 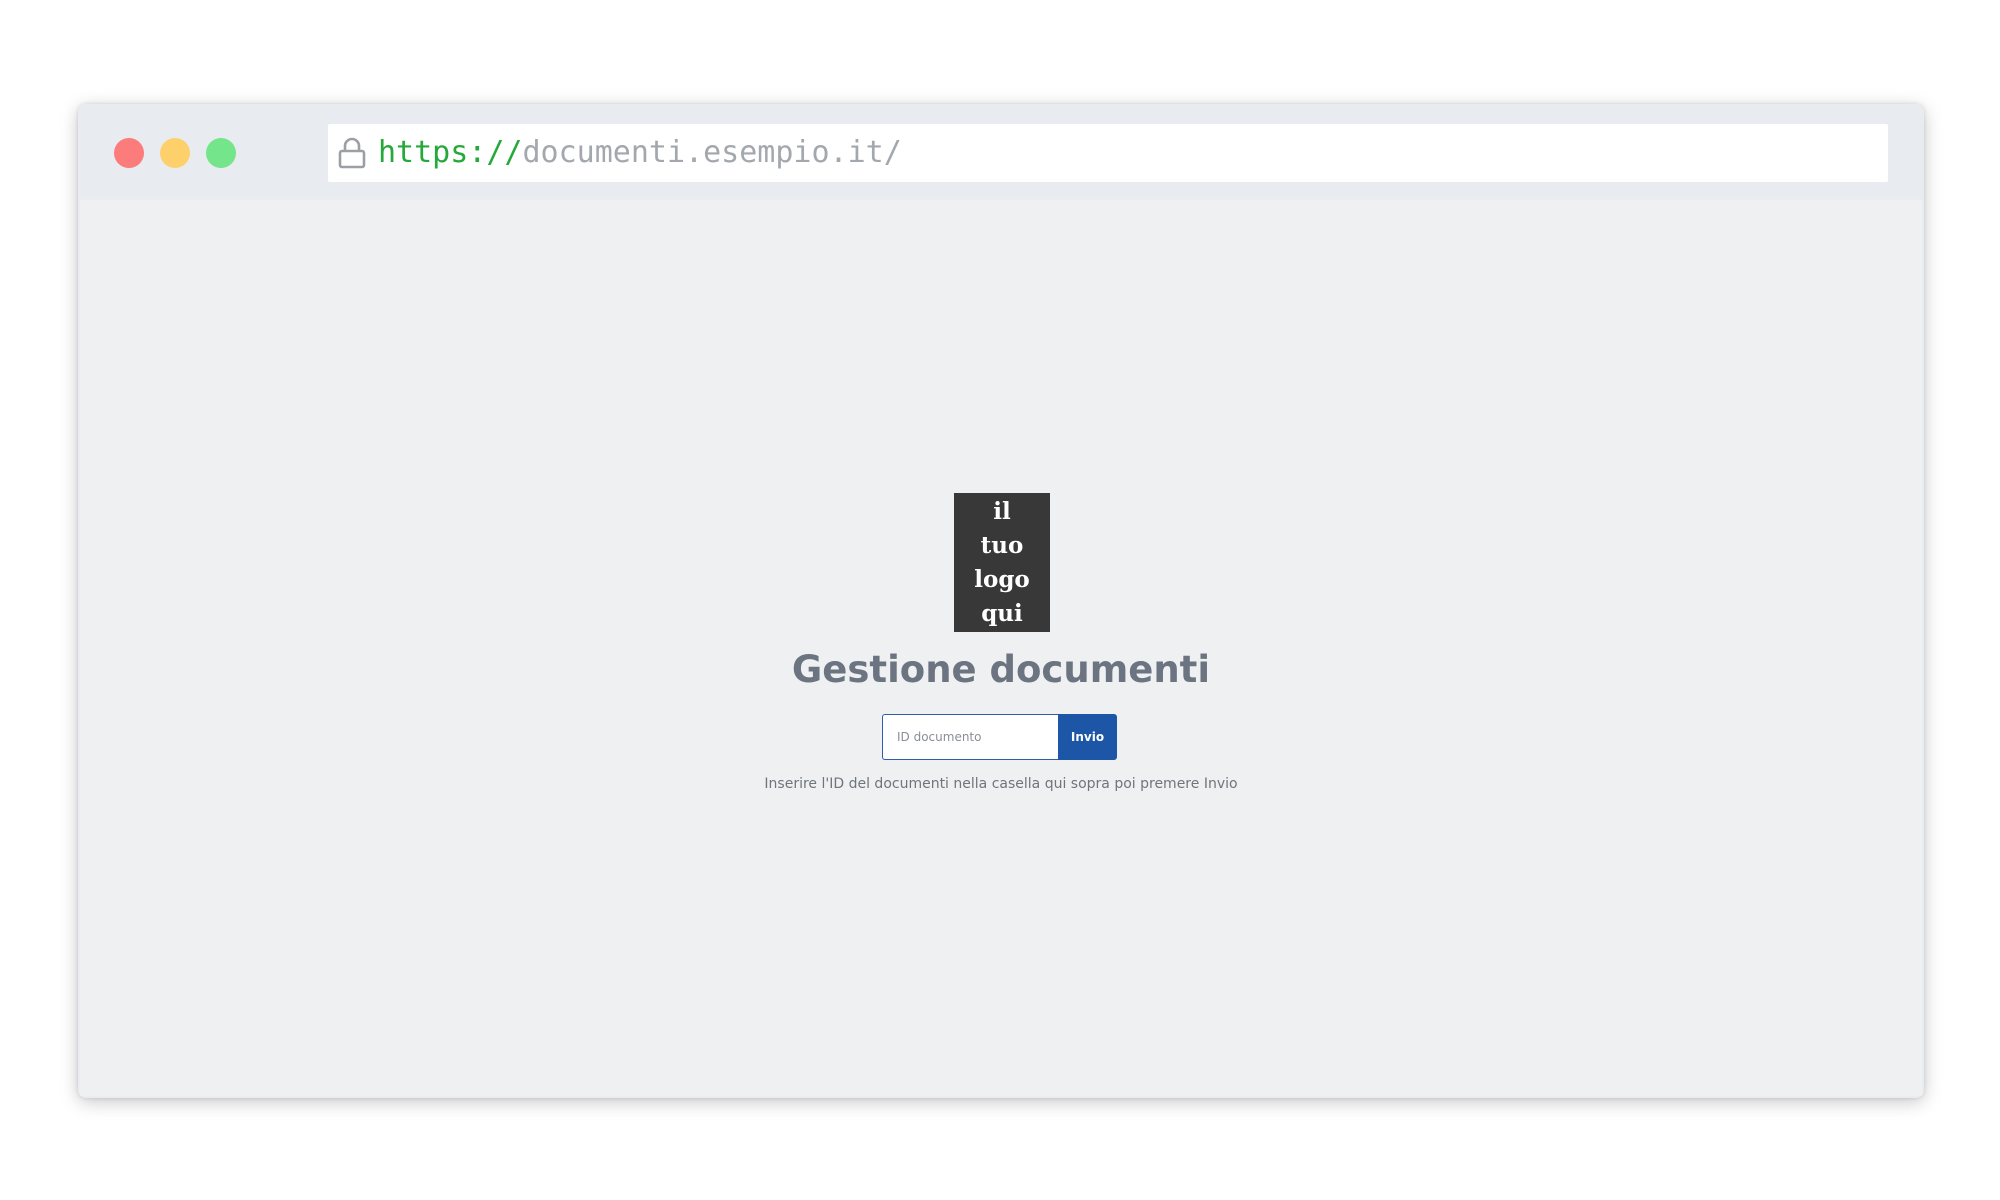 I want to click on logo-line: logo, so click(x=1002, y=579).